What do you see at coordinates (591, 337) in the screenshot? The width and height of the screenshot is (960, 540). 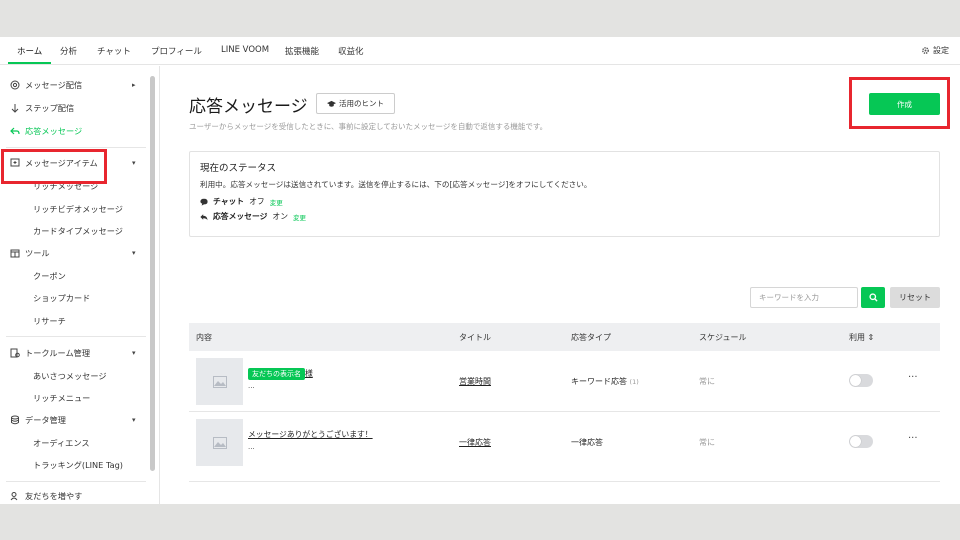 I see `column-reply-type: 応答タイプ` at bounding box center [591, 337].